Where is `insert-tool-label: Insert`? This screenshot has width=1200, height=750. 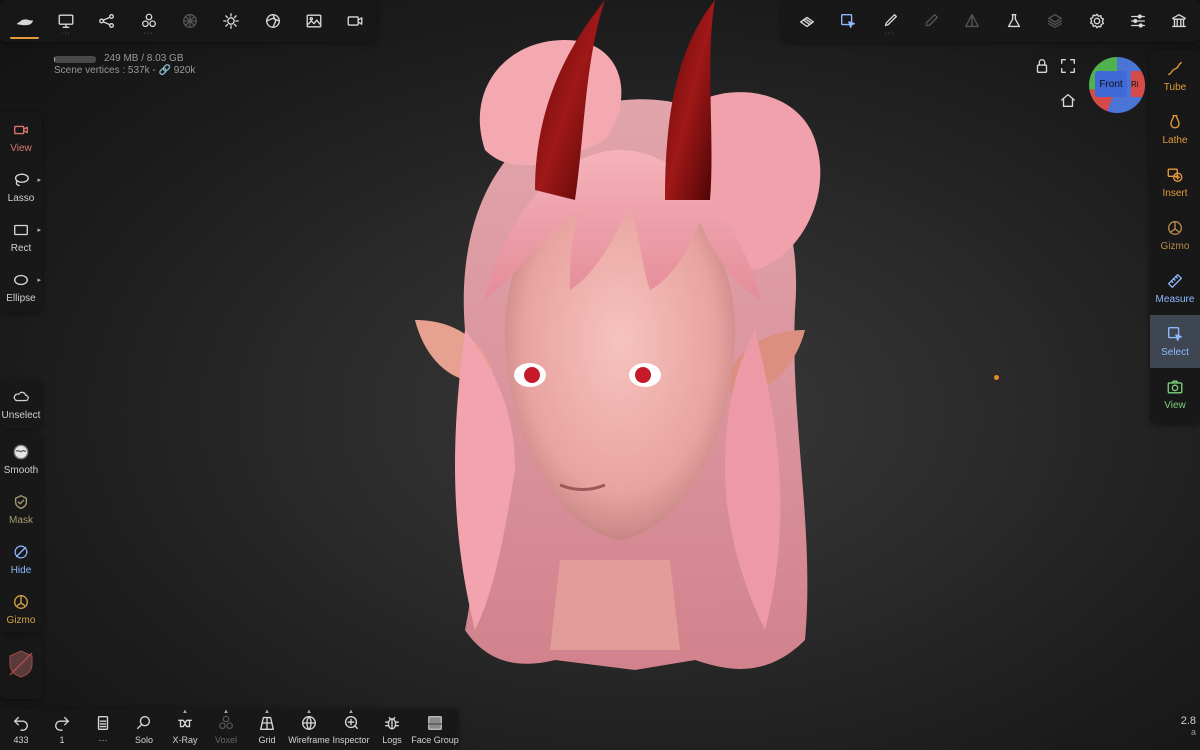
insert-tool-label: Insert is located at coordinates (1175, 193).